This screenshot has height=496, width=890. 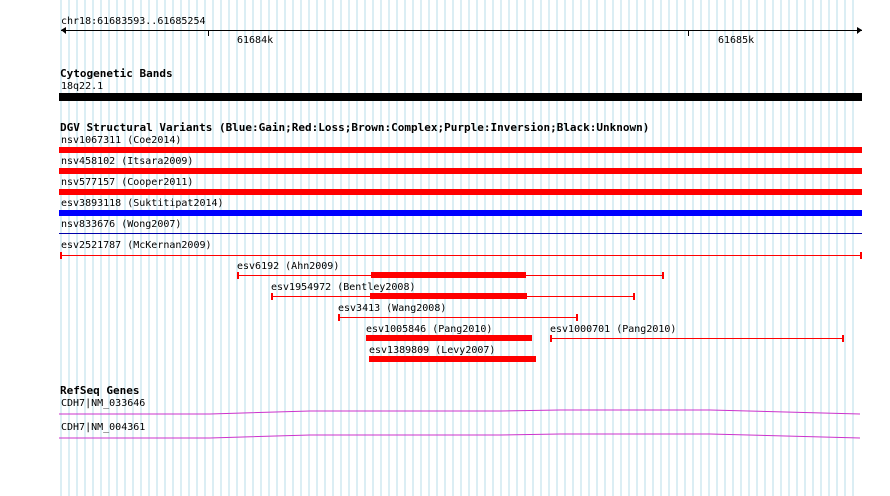 What do you see at coordinates (461, 30) in the screenshot?
I see `ruler-line` at bounding box center [461, 30].